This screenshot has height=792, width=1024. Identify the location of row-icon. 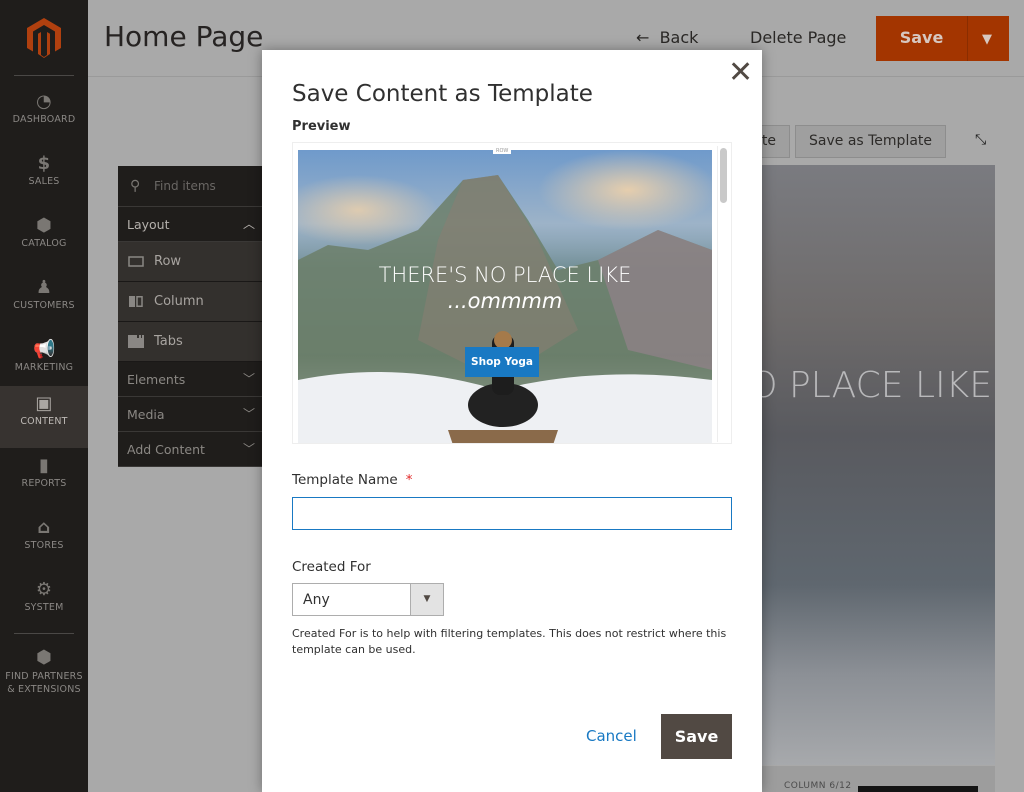
(136, 261).